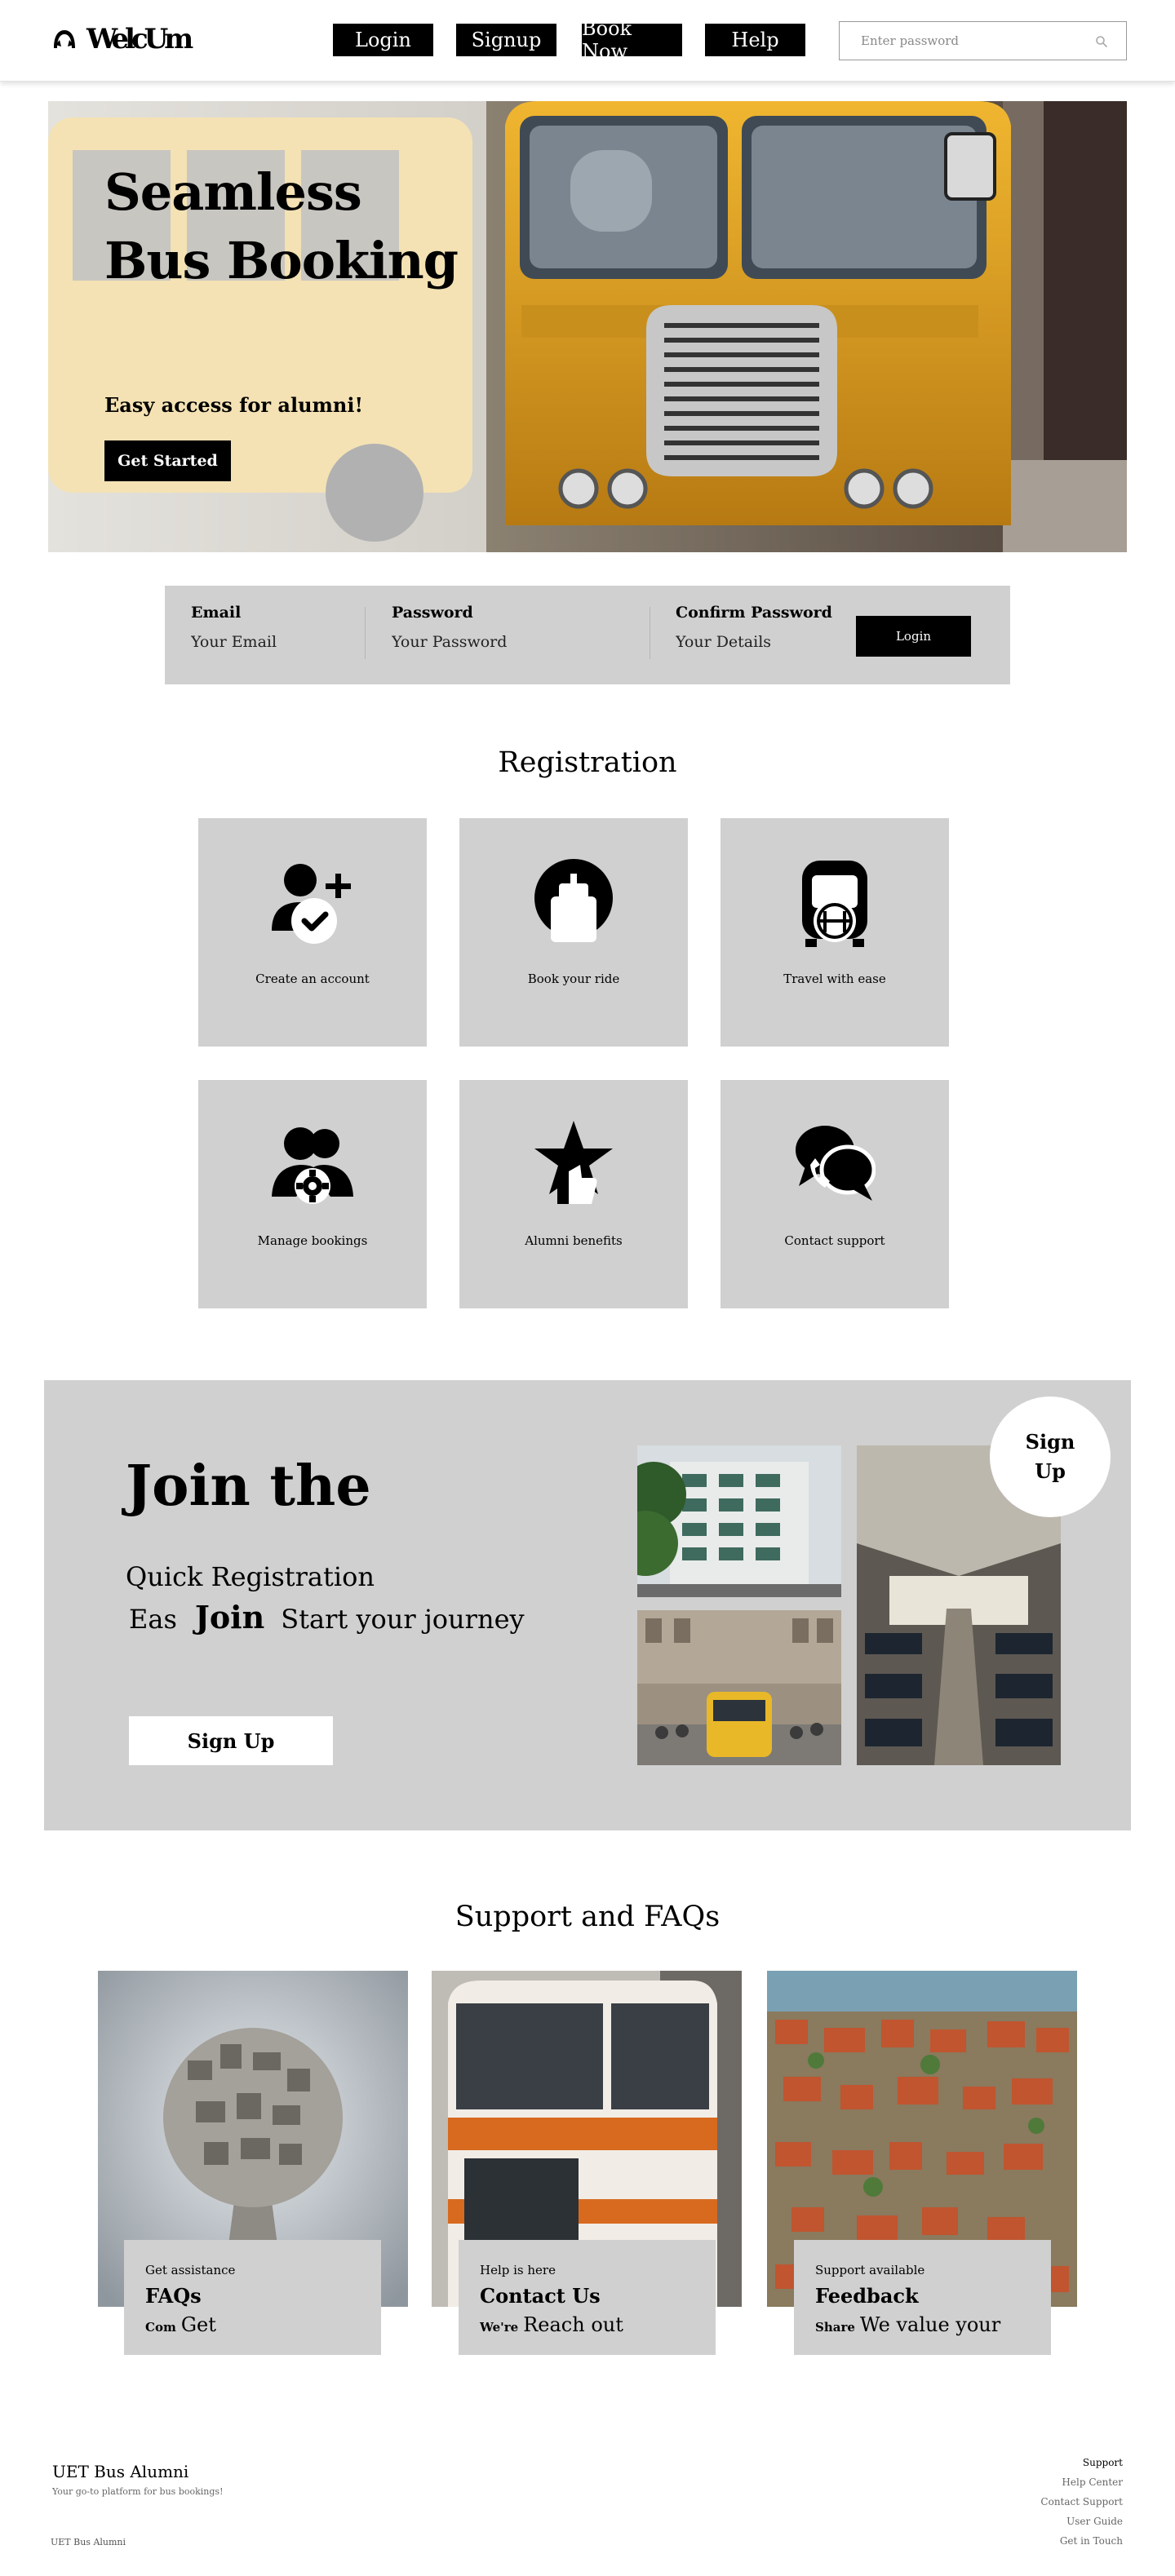 This screenshot has height=2576, width=1175. What do you see at coordinates (312, 1240) in the screenshot?
I see `tile-label: Manage bookings` at bounding box center [312, 1240].